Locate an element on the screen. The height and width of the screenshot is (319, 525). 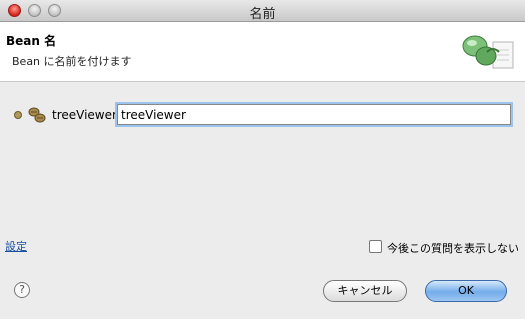
dialog-title: Bean 名 is located at coordinates (31, 41).